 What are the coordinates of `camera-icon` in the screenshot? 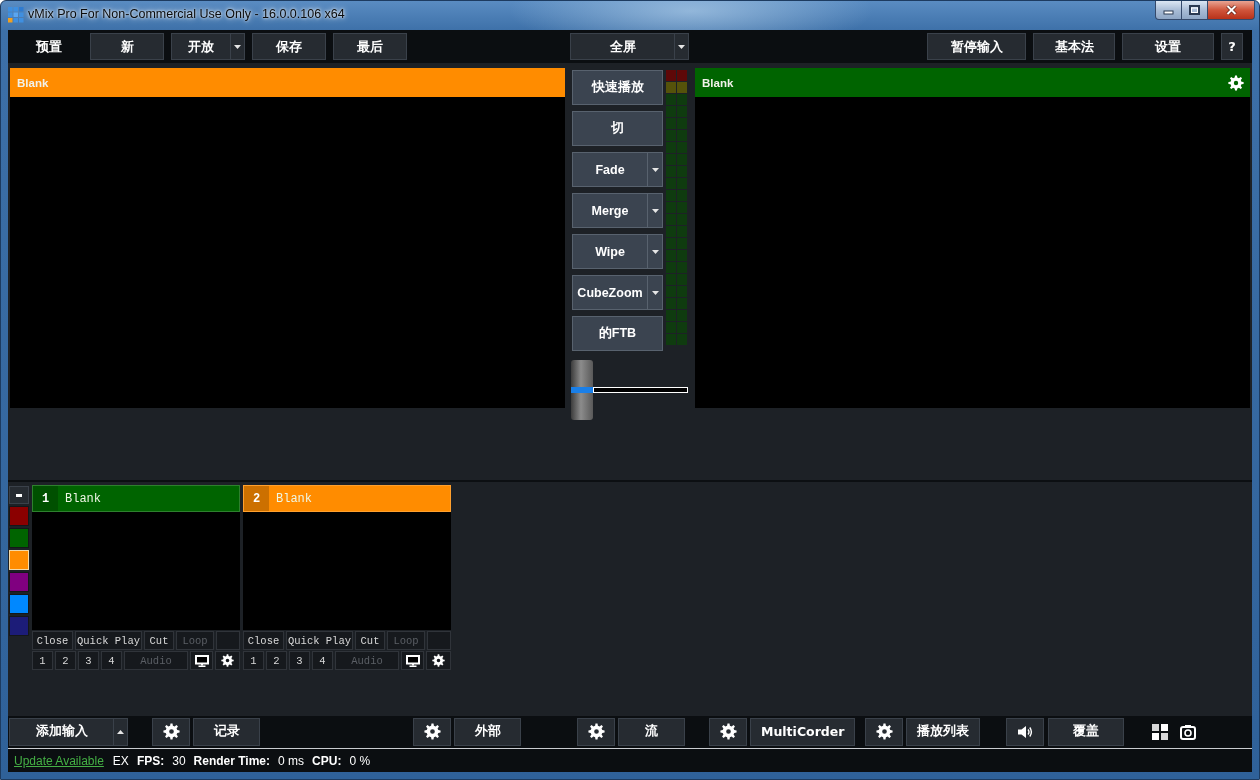 It's located at (1188, 731).